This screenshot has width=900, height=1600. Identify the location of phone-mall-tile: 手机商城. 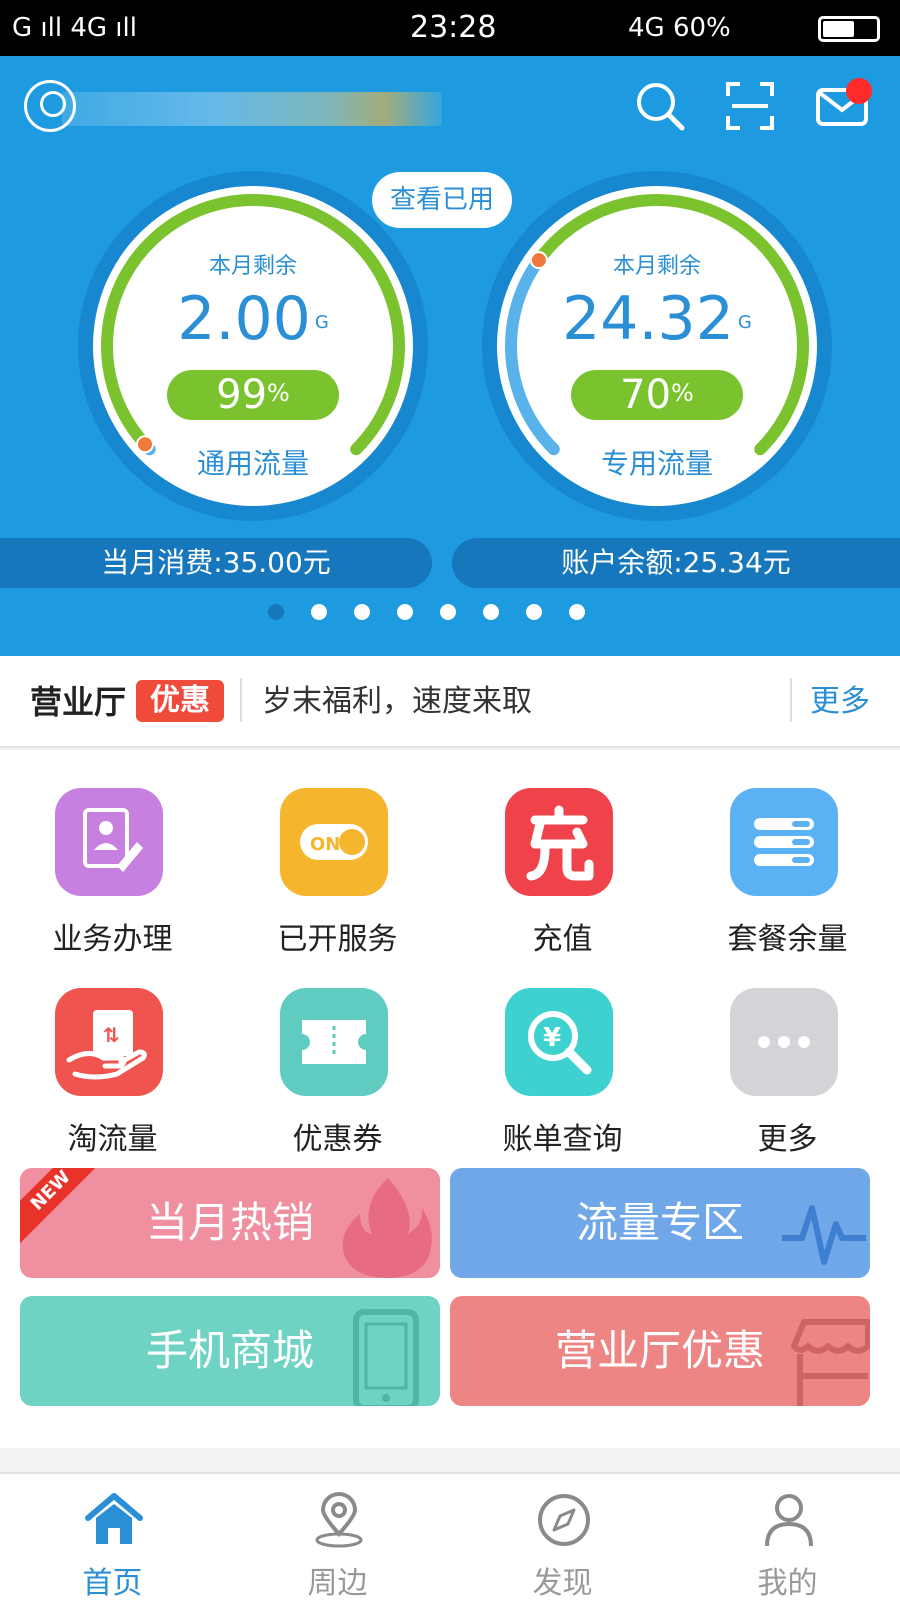
(230, 1351).